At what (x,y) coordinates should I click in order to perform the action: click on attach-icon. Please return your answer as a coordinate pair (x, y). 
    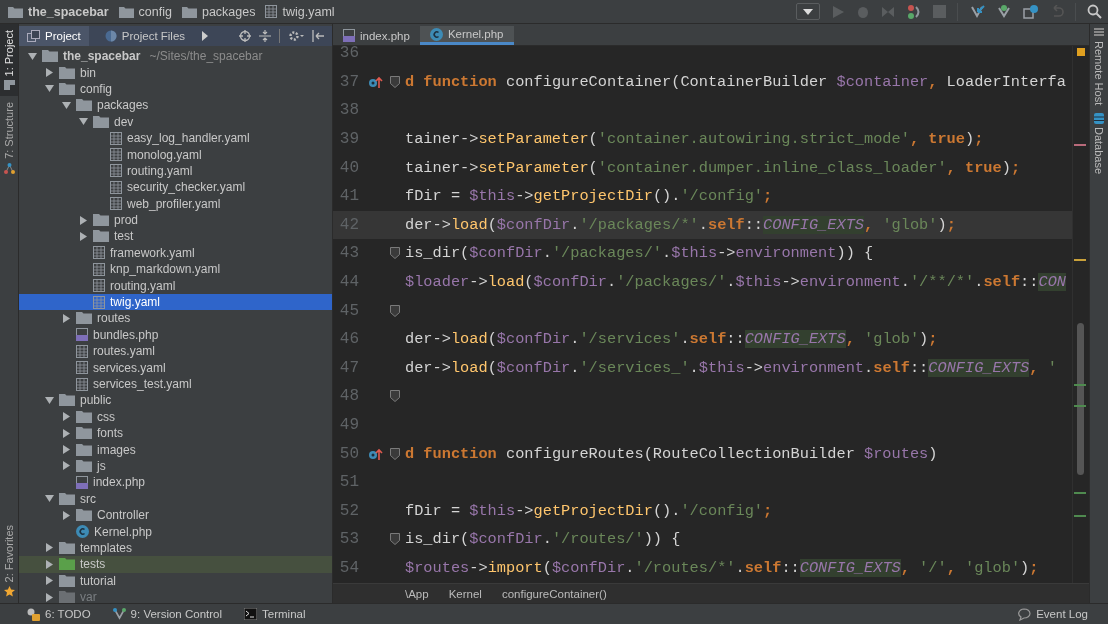
    Looking at the image, I should click on (914, 11).